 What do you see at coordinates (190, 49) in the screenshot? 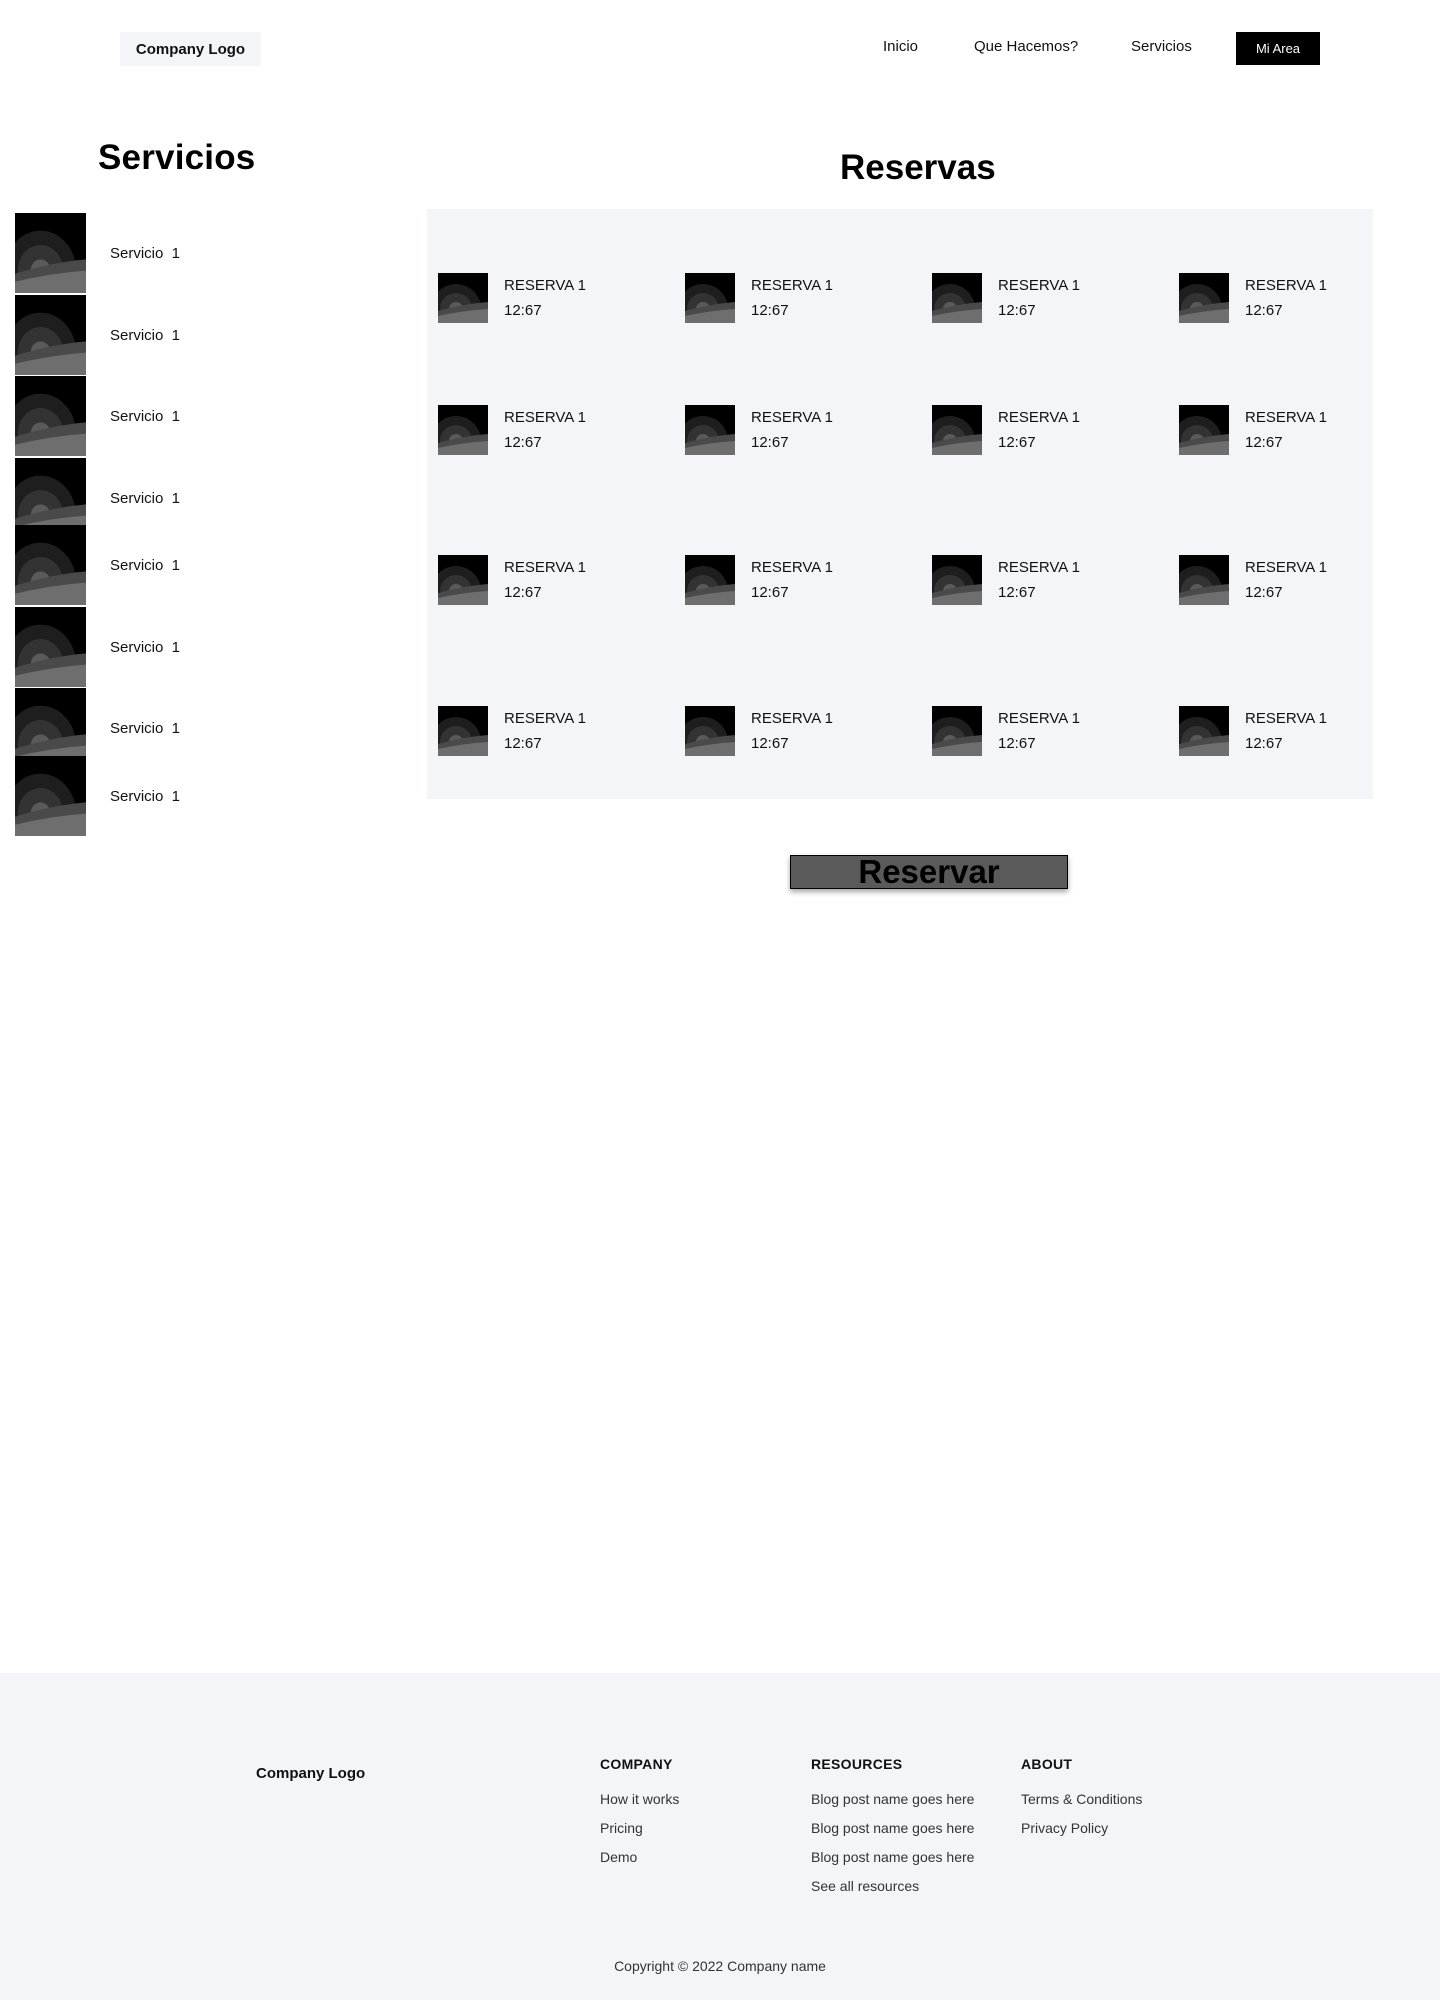
I see `company-logo: Company Logo` at bounding box center [190, 49].